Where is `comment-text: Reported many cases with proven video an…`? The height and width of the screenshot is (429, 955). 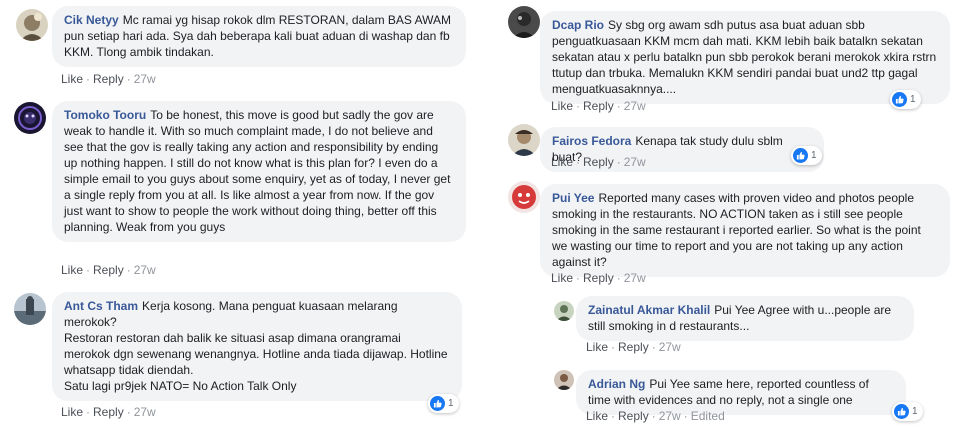
comment-text: Reported many cases with proven video an… is located at coordinates (736, 230).